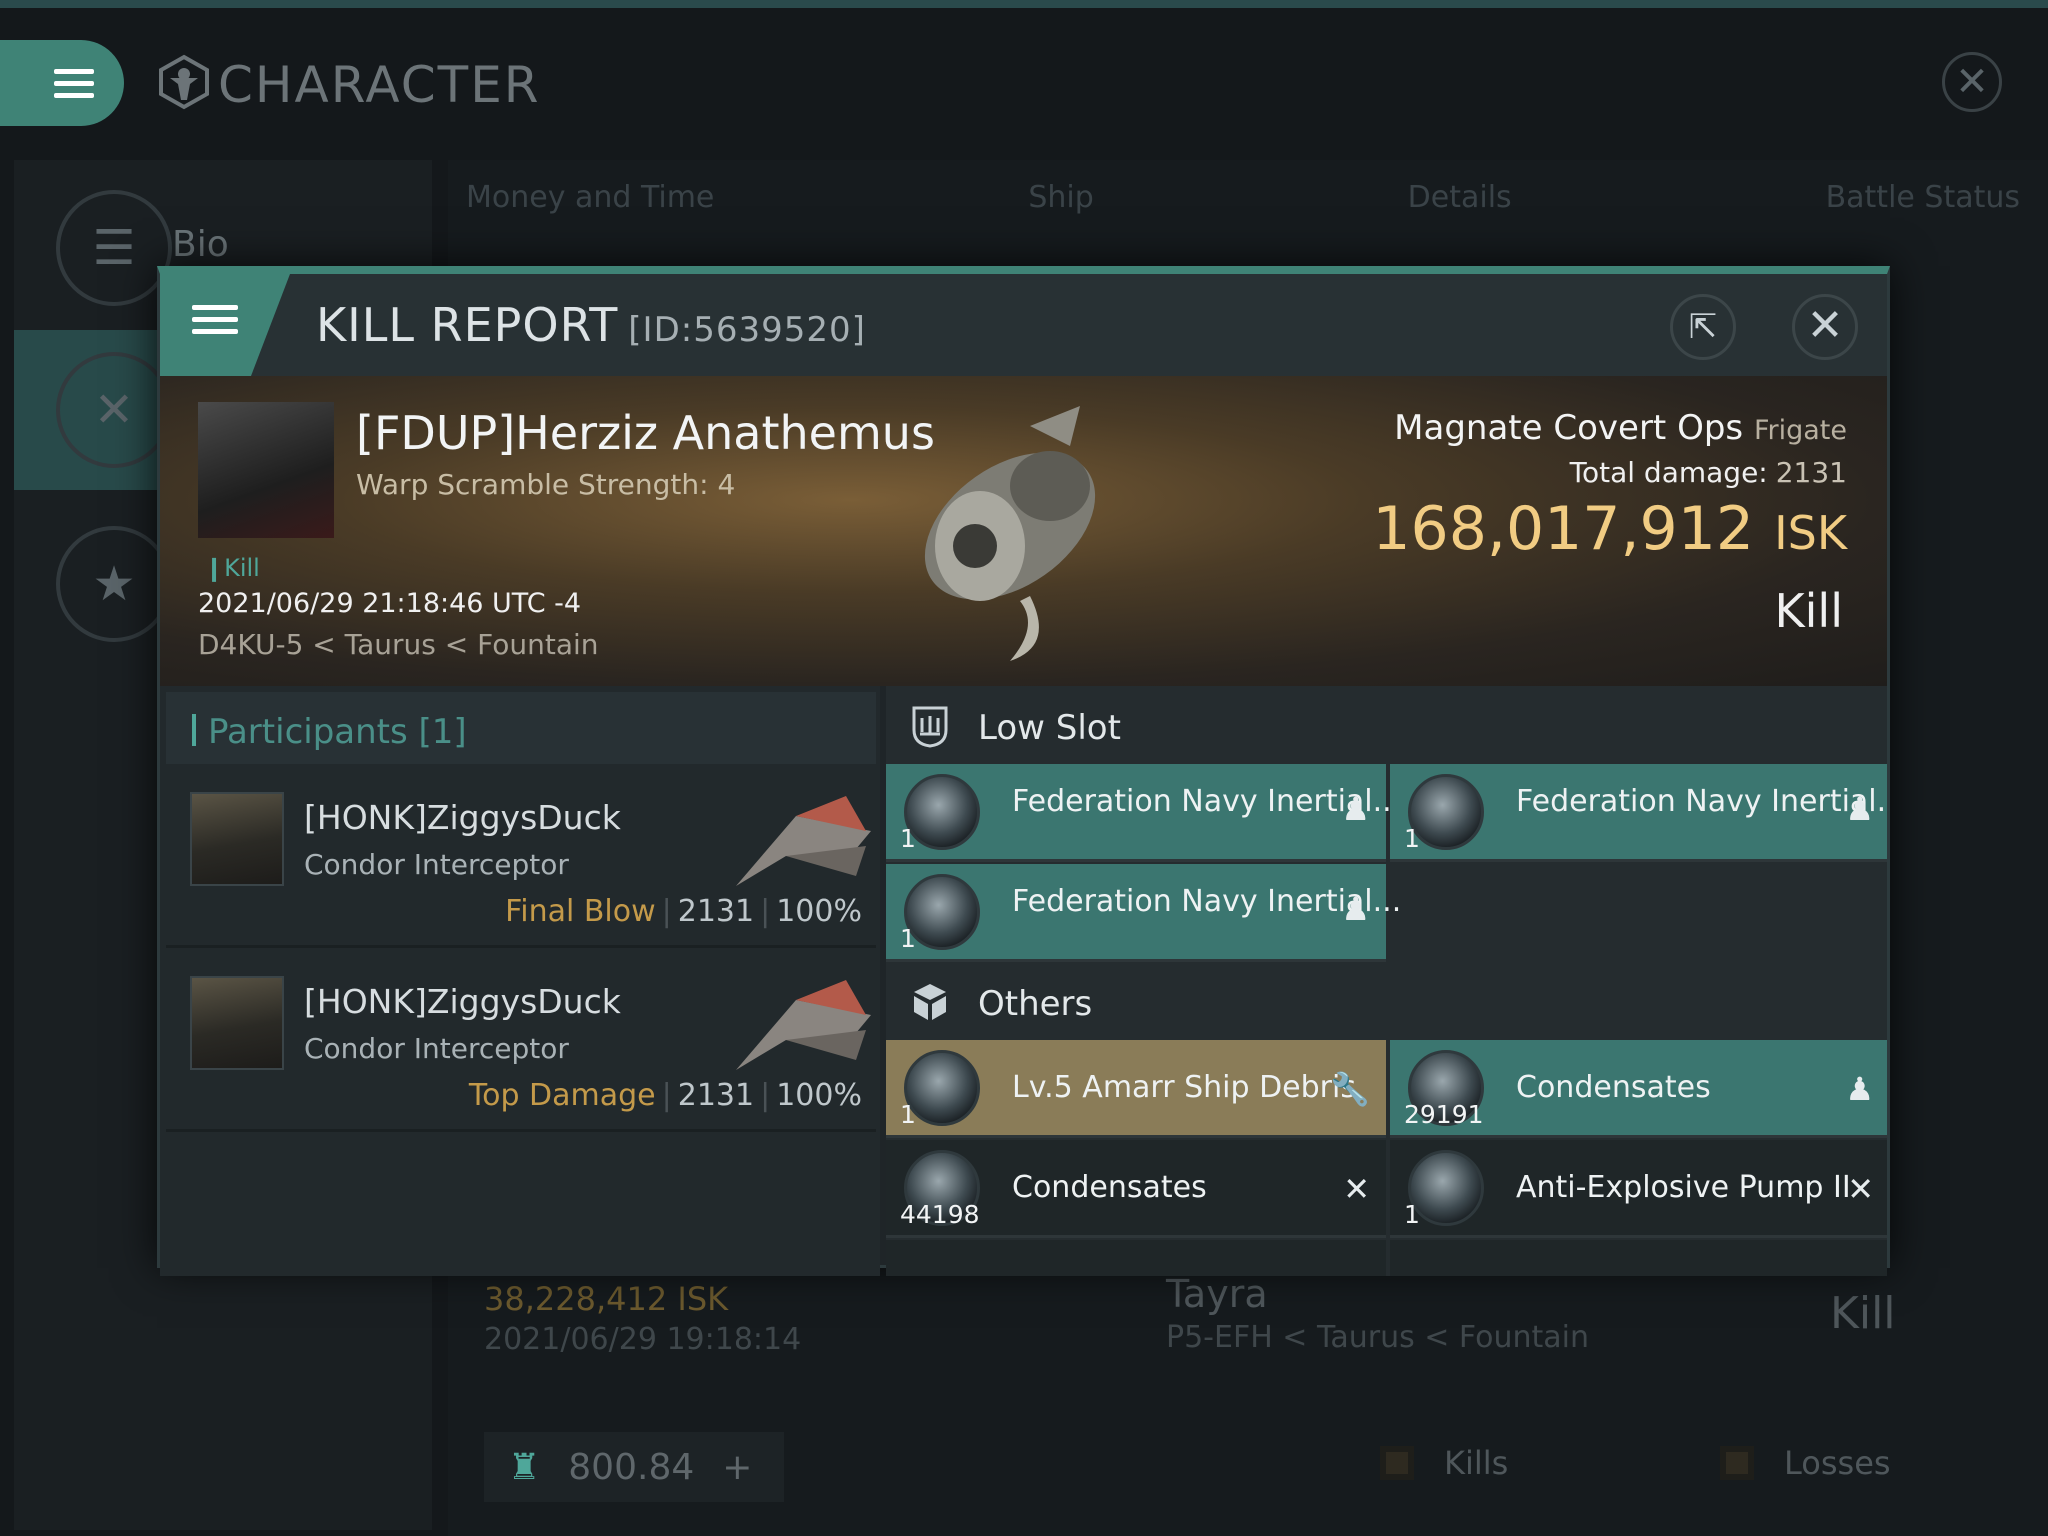 The width and height of the screenshot is (2048, 1536). I want to click on low-slot-header: Low Slot, so click(1386, 725).